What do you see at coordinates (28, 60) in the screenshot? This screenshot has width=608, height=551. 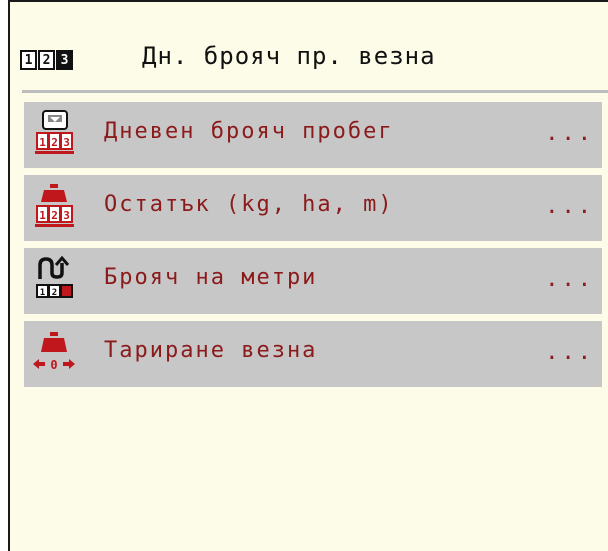 I see `counter-digit: 1` at bounding box center [28, 60].